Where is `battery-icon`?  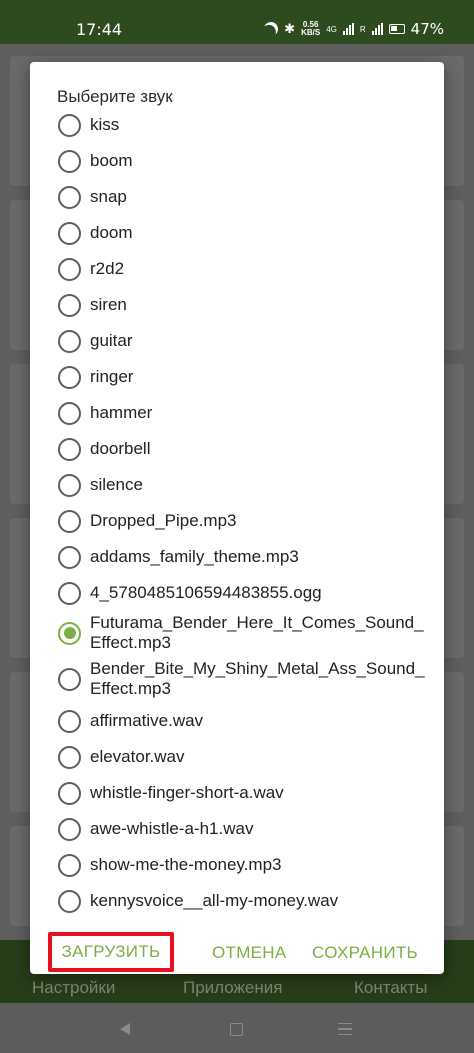
battery-icon is located at coordinates (396, 29).